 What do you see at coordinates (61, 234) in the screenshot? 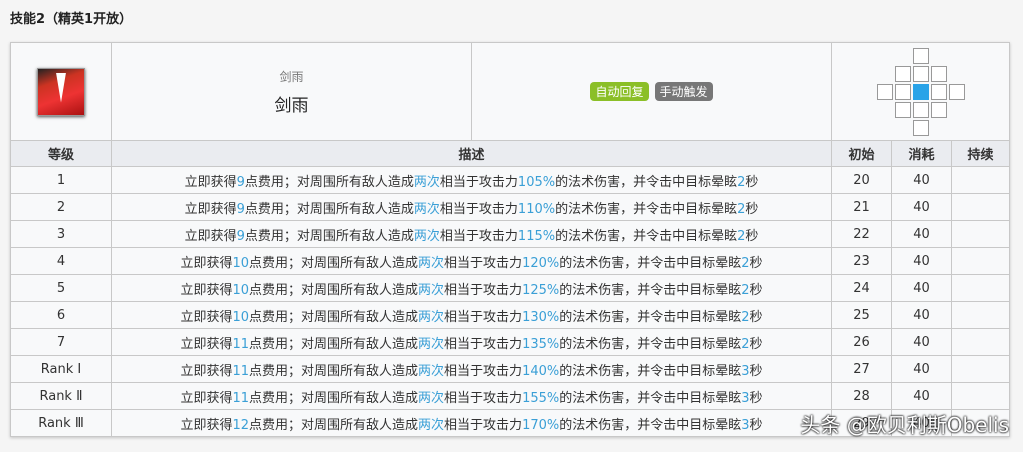
I see `level-cell: 3` at bounding box center [61, 234].